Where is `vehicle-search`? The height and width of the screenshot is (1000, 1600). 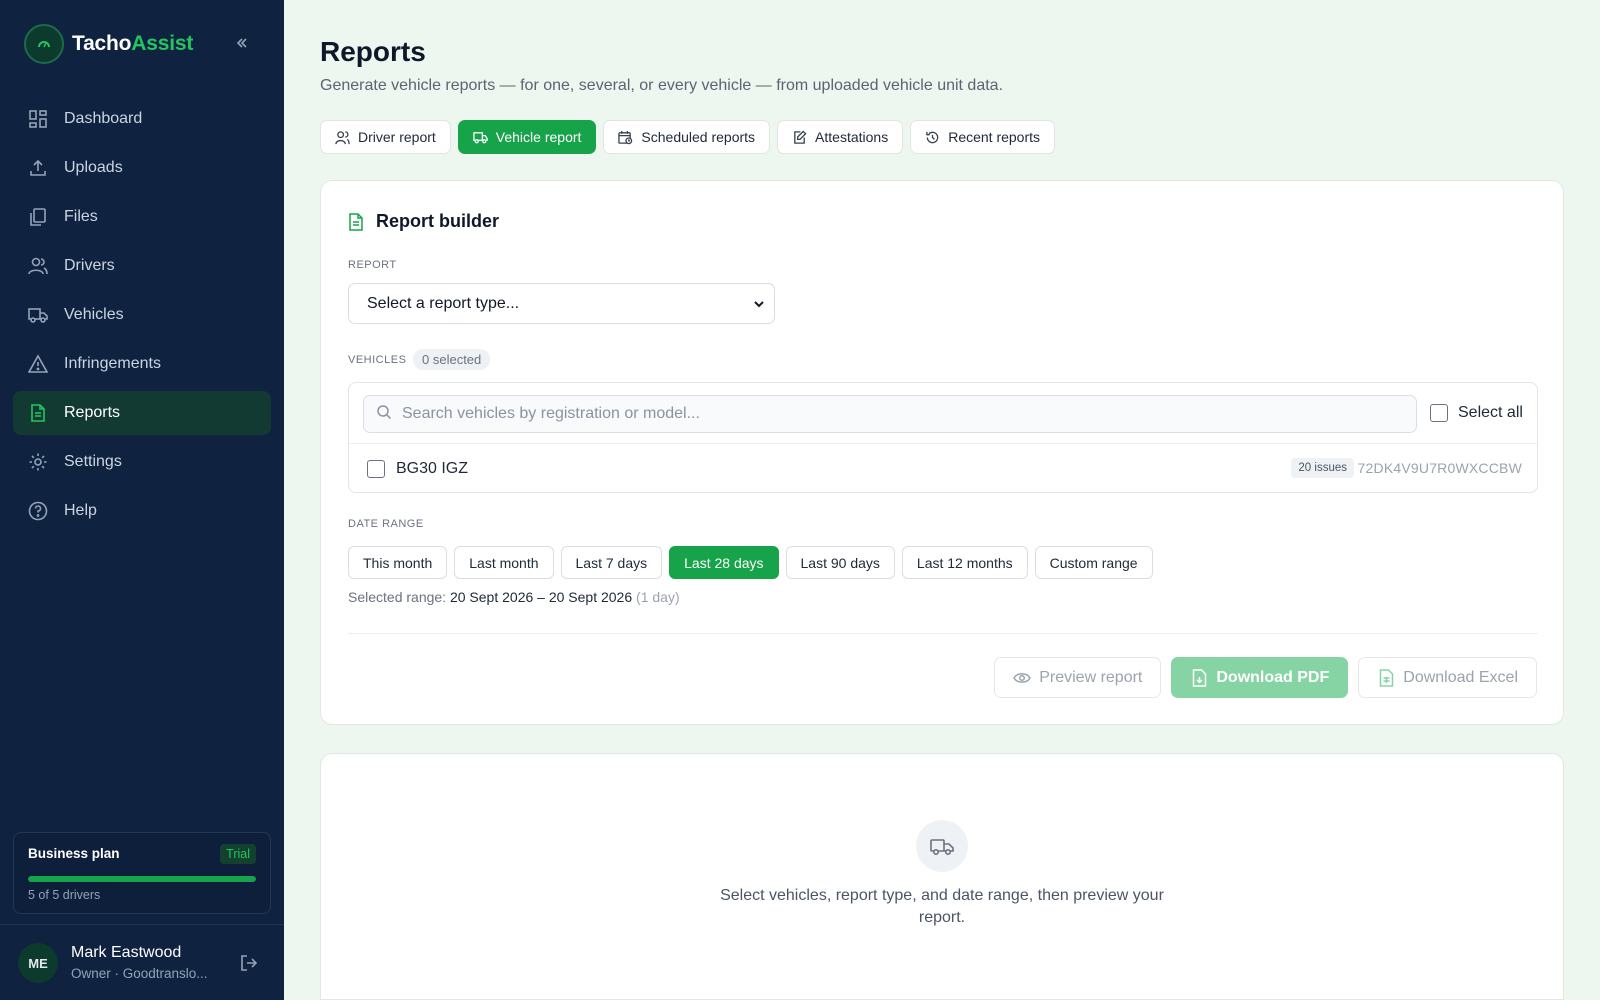
vehicle-search is located at coordinates (890, 414).